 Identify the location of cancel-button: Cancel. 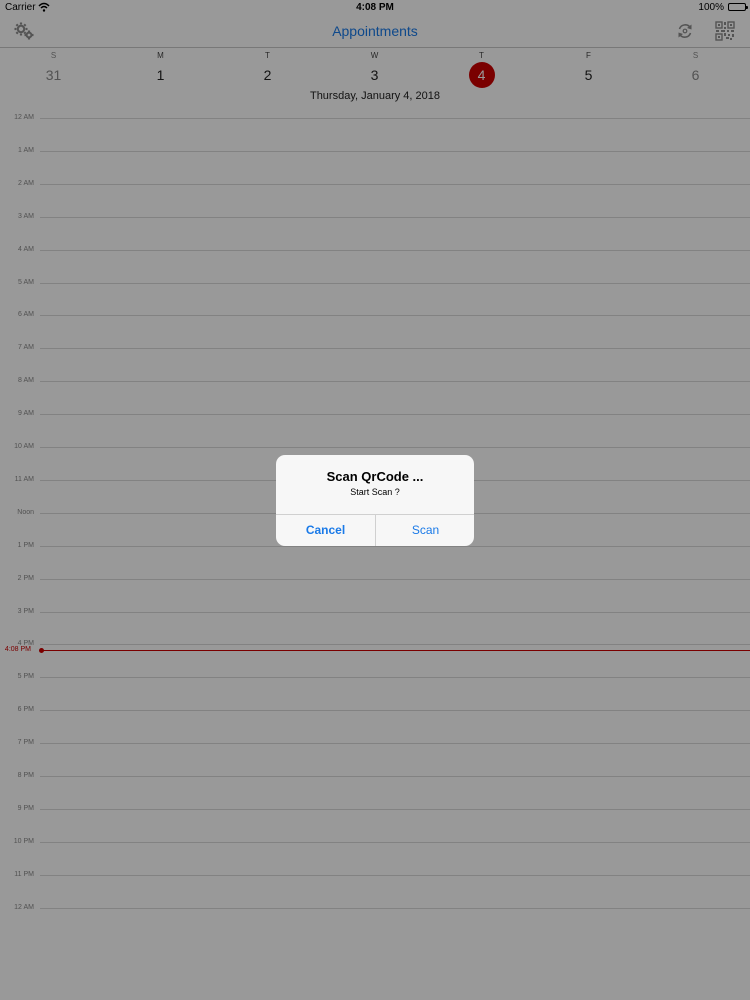
(325, 530).